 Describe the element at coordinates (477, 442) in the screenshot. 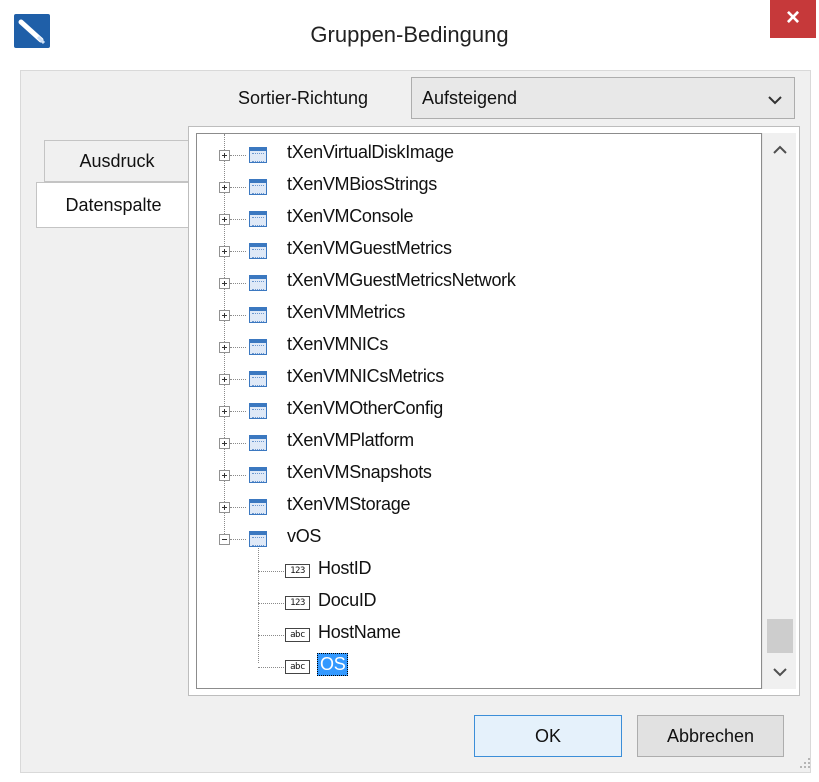

I see `tree-node-table: tXenVMPlatform` at that location.